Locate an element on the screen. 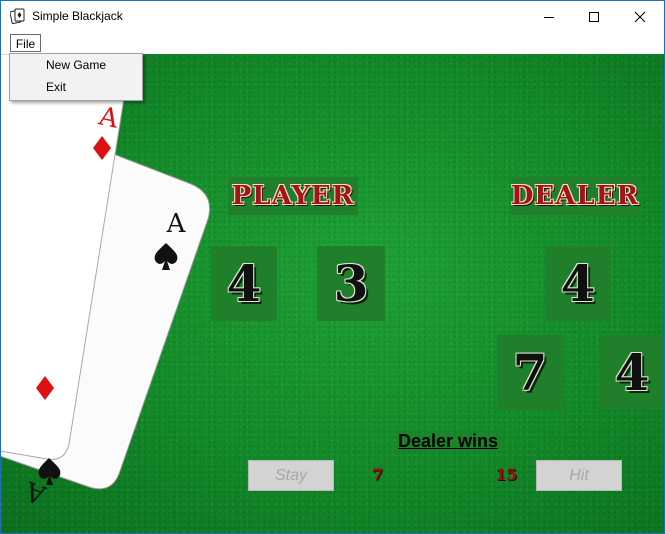 This screenshot has height=534, width=665. file-menu: File is located at coordinates (25, 43).